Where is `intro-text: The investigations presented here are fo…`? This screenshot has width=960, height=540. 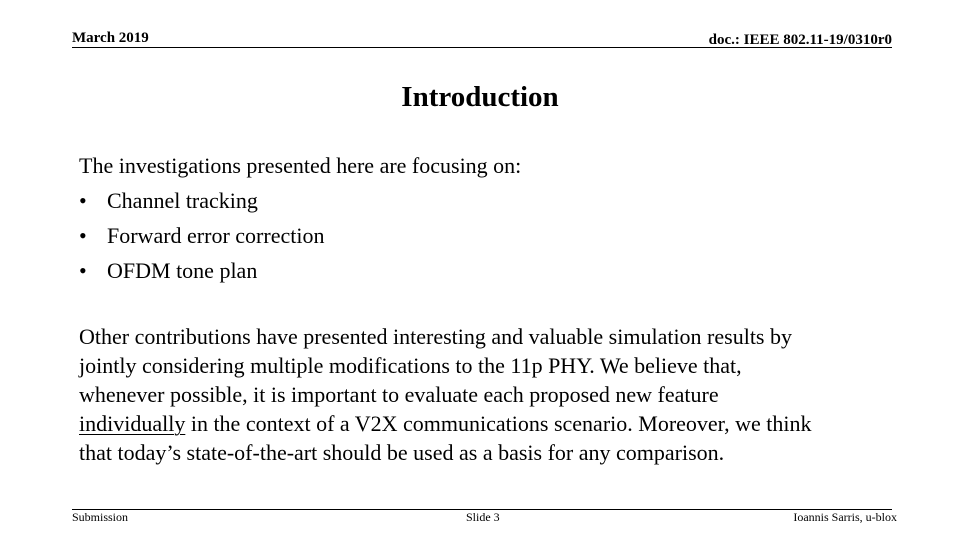
intro-text: The investigations presented here are fo… is located at coordinates (300, 165).